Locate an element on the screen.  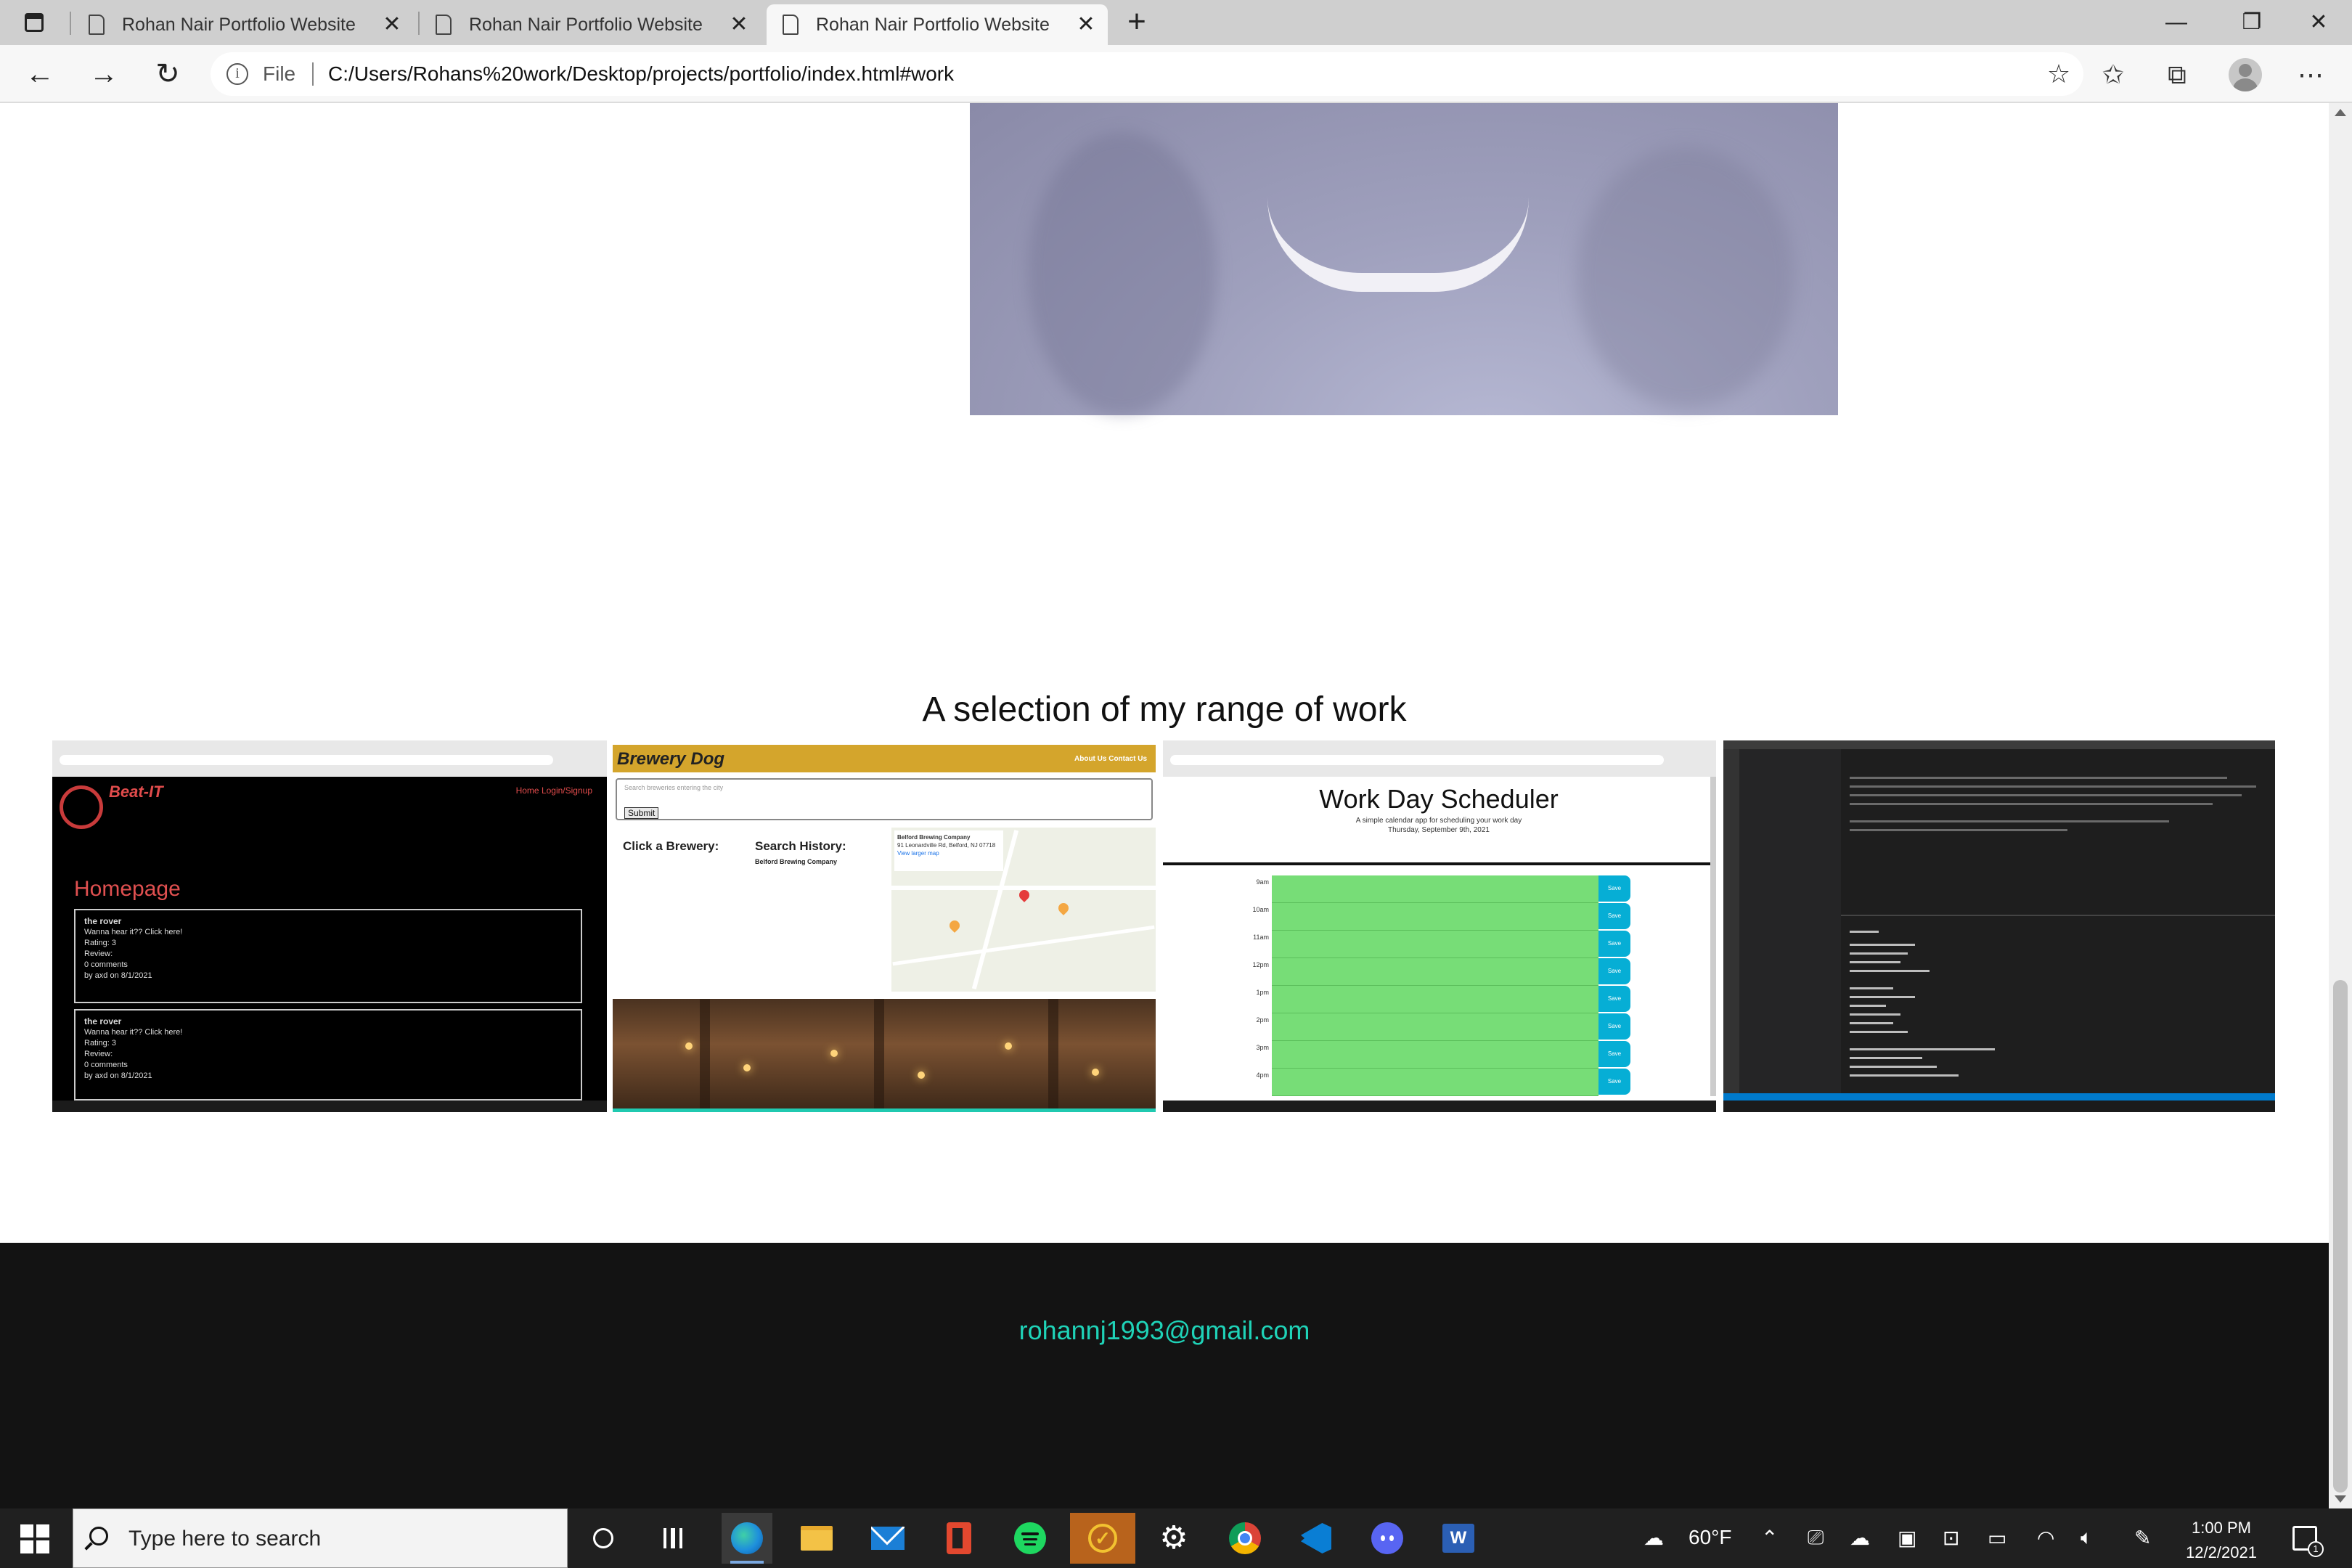
minimize-button: — is located at coordinates (2177, 23).